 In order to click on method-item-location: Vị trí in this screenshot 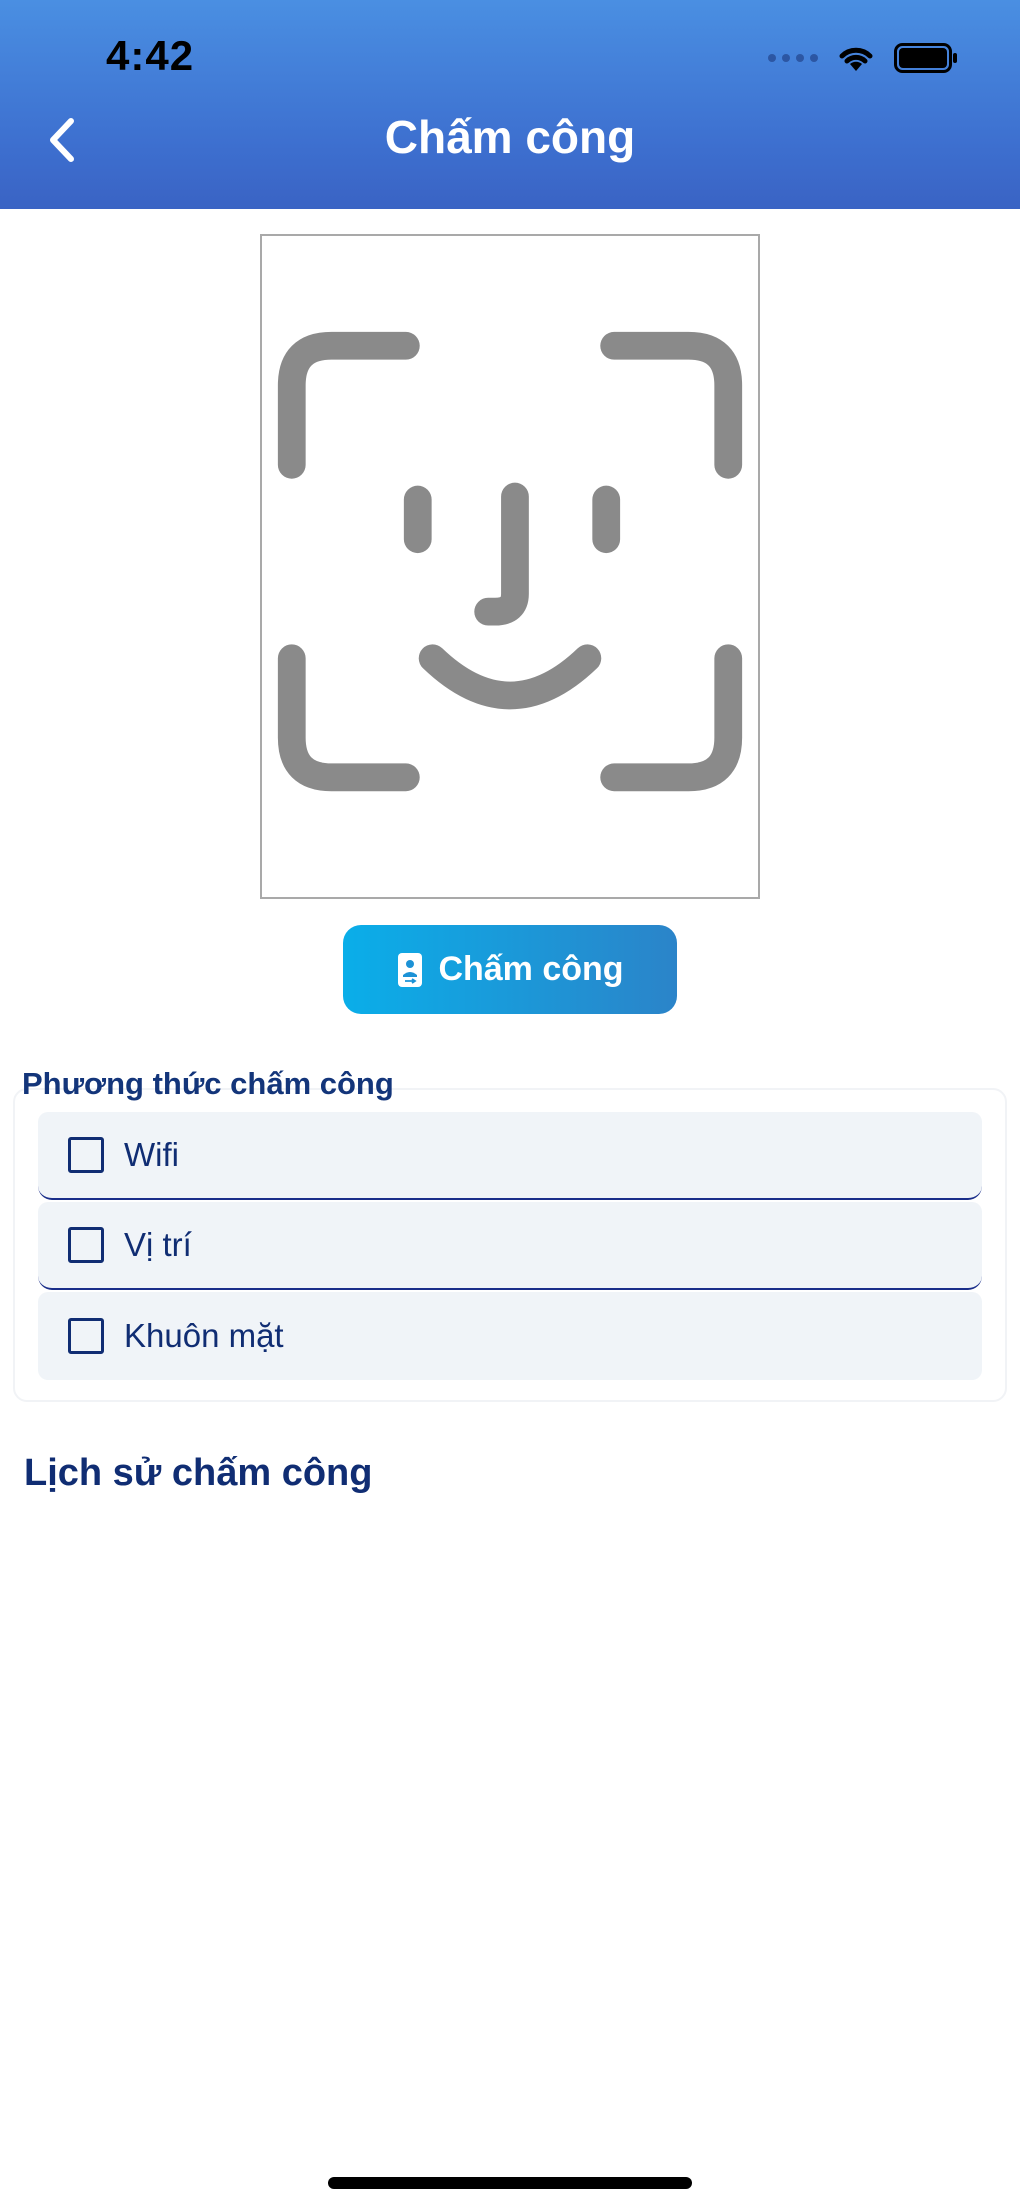, I will do `click(510, 1246)`.